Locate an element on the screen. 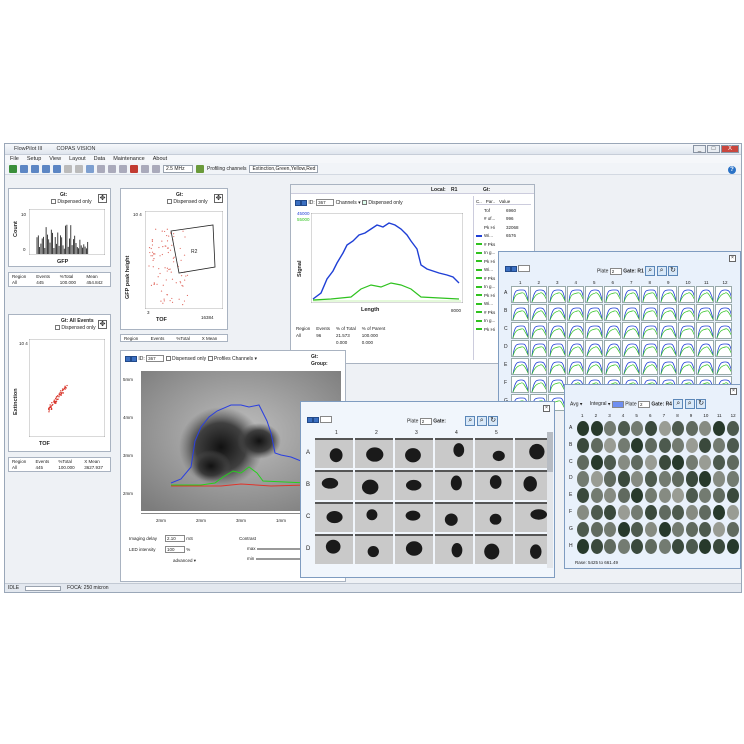 Image resolution: width=744 pixels, height=744 pixels. pp-plate-select: 2 is located at coordinates (615, 271).